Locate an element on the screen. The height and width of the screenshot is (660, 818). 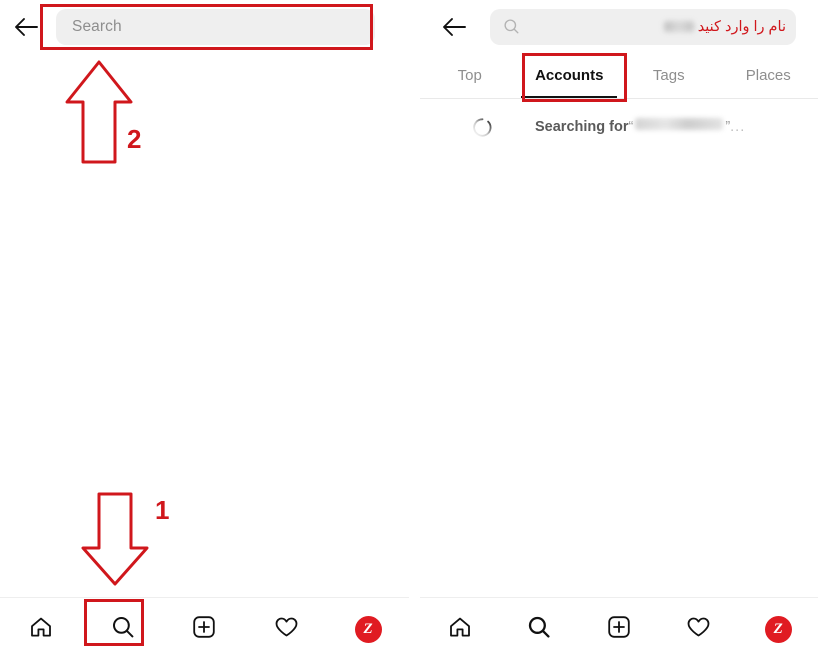
redacted-query-text is located at coordinates (679, 124).